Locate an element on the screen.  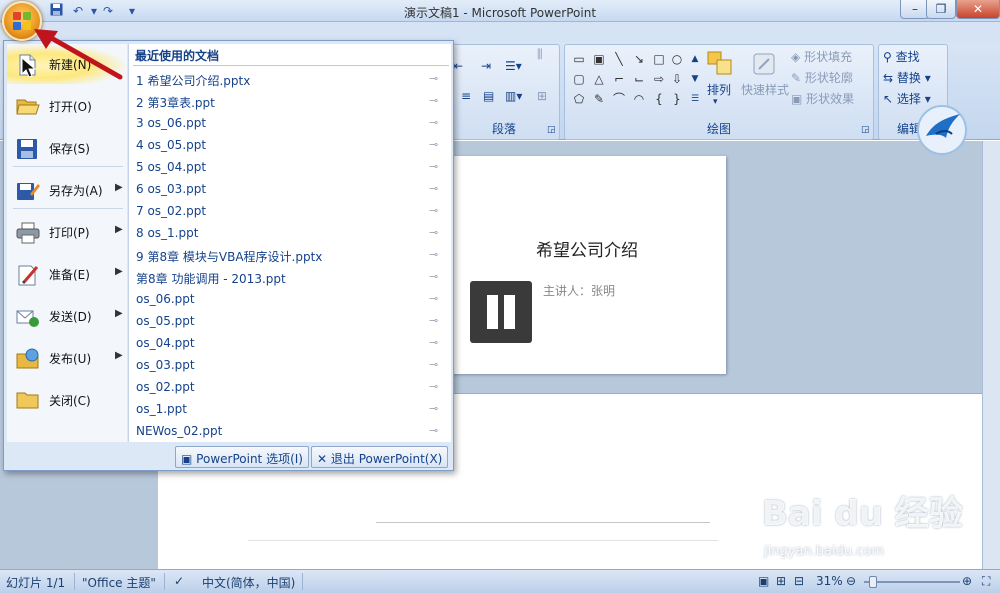
recent-document-item: 第8章 功能调用 - 2013.ppt ⊸ is located at coordinates (290, 278).